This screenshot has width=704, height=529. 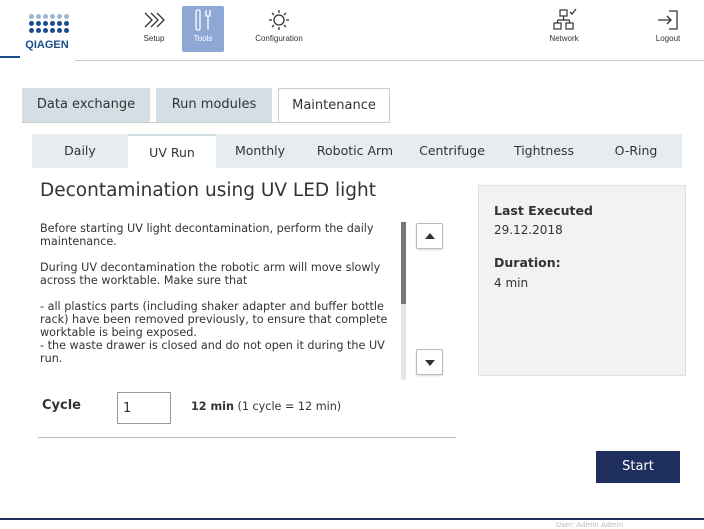 I want to click on logo-text: QIAGEN, so click(x=47, y=45).